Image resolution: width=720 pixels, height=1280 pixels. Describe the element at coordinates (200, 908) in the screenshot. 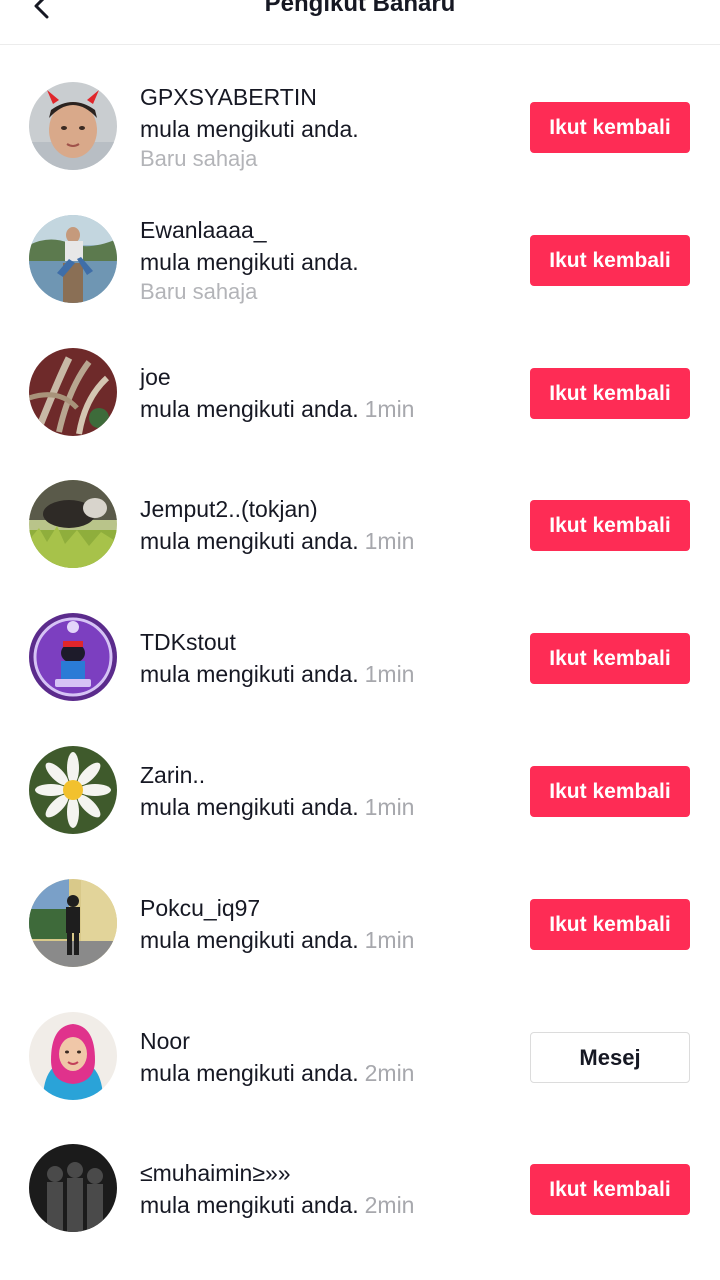

I see `follower-name: Pokcu_iq97` at that location.